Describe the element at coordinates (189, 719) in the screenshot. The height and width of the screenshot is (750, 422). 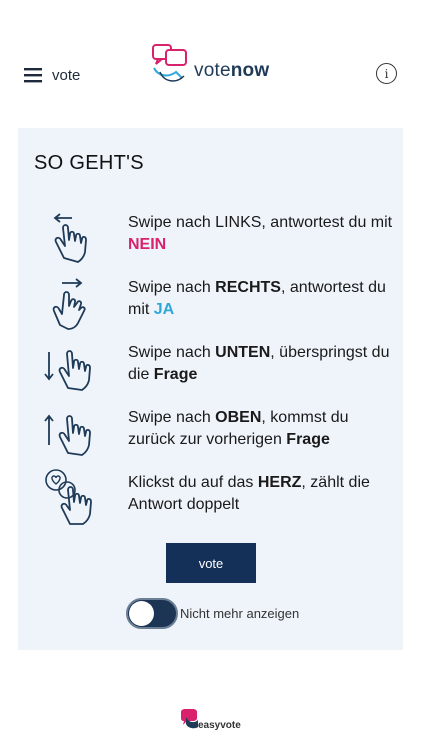
I see `easyvote-bubble-icon` at that location.